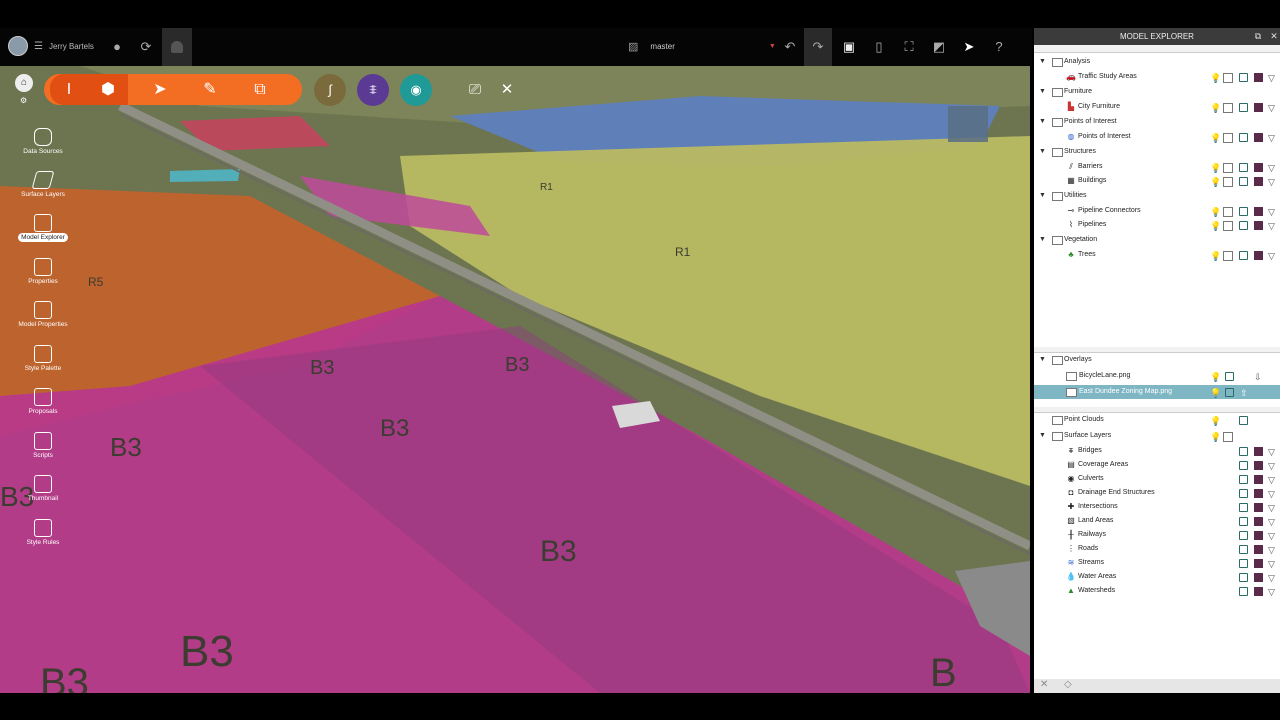 This screenshot has height=720, width=1280. What do you see at coordinates (969, 47) in the screenshot?
I see `pointer-icon: ➤` at bounding box center [969, 47].